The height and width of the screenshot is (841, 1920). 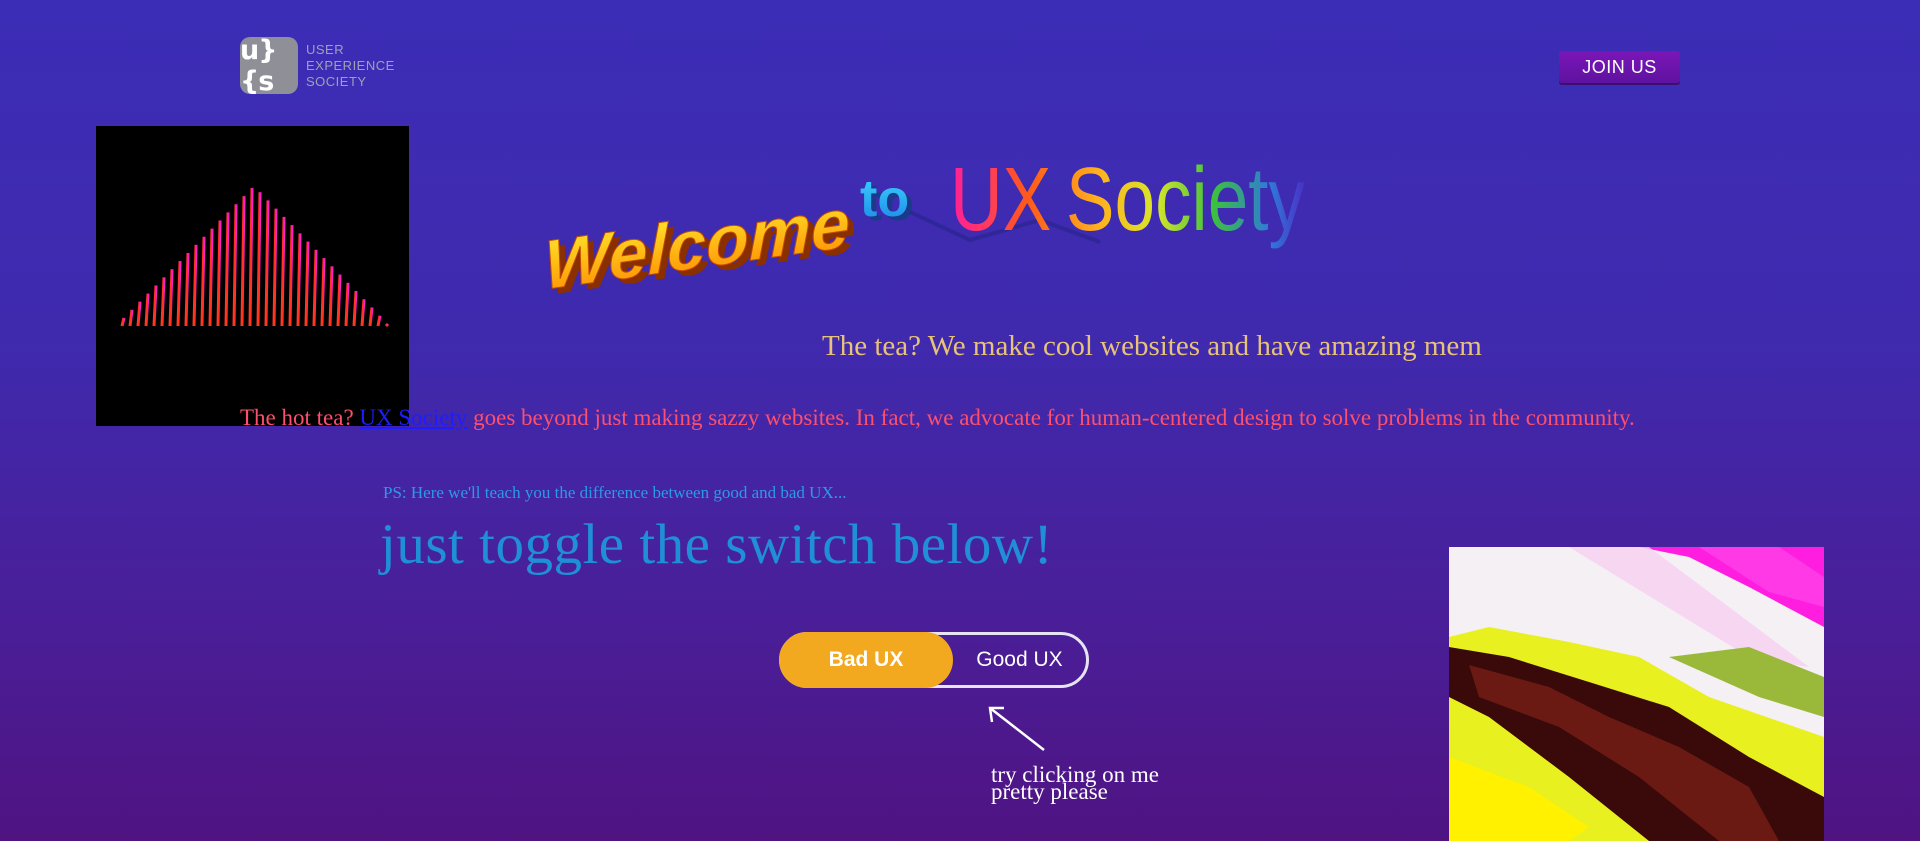 What do you see at coordinates (1016, 728) in the screenshot?
I see `arrow-icon` at bounding box center [1016, 728].